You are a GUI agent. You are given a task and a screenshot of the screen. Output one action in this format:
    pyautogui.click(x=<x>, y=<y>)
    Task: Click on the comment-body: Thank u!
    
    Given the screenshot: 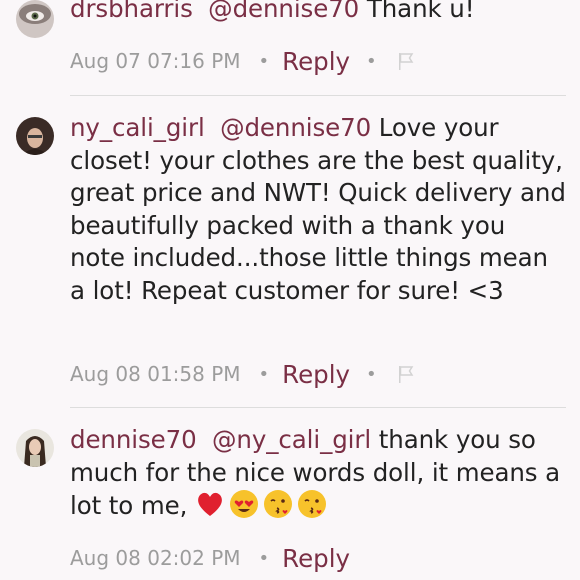 What is the action you would take?
    pyautogui.click(x=417, y=11)
    